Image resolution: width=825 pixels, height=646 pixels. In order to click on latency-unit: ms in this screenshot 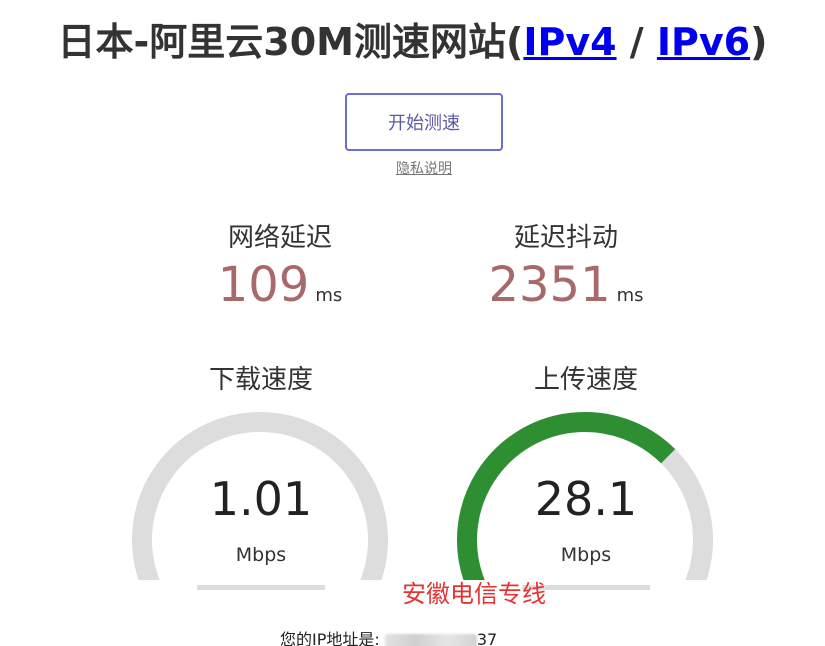, I will do `click(329, 295)`.